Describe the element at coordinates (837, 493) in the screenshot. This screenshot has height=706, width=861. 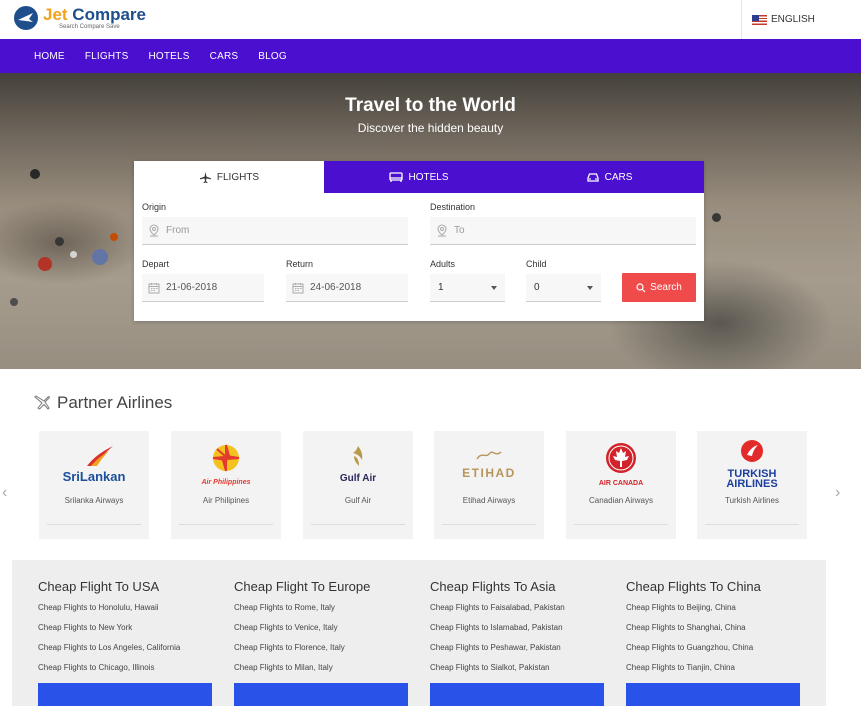
I see `carousel-next-arrow-icon: ›` at that location.